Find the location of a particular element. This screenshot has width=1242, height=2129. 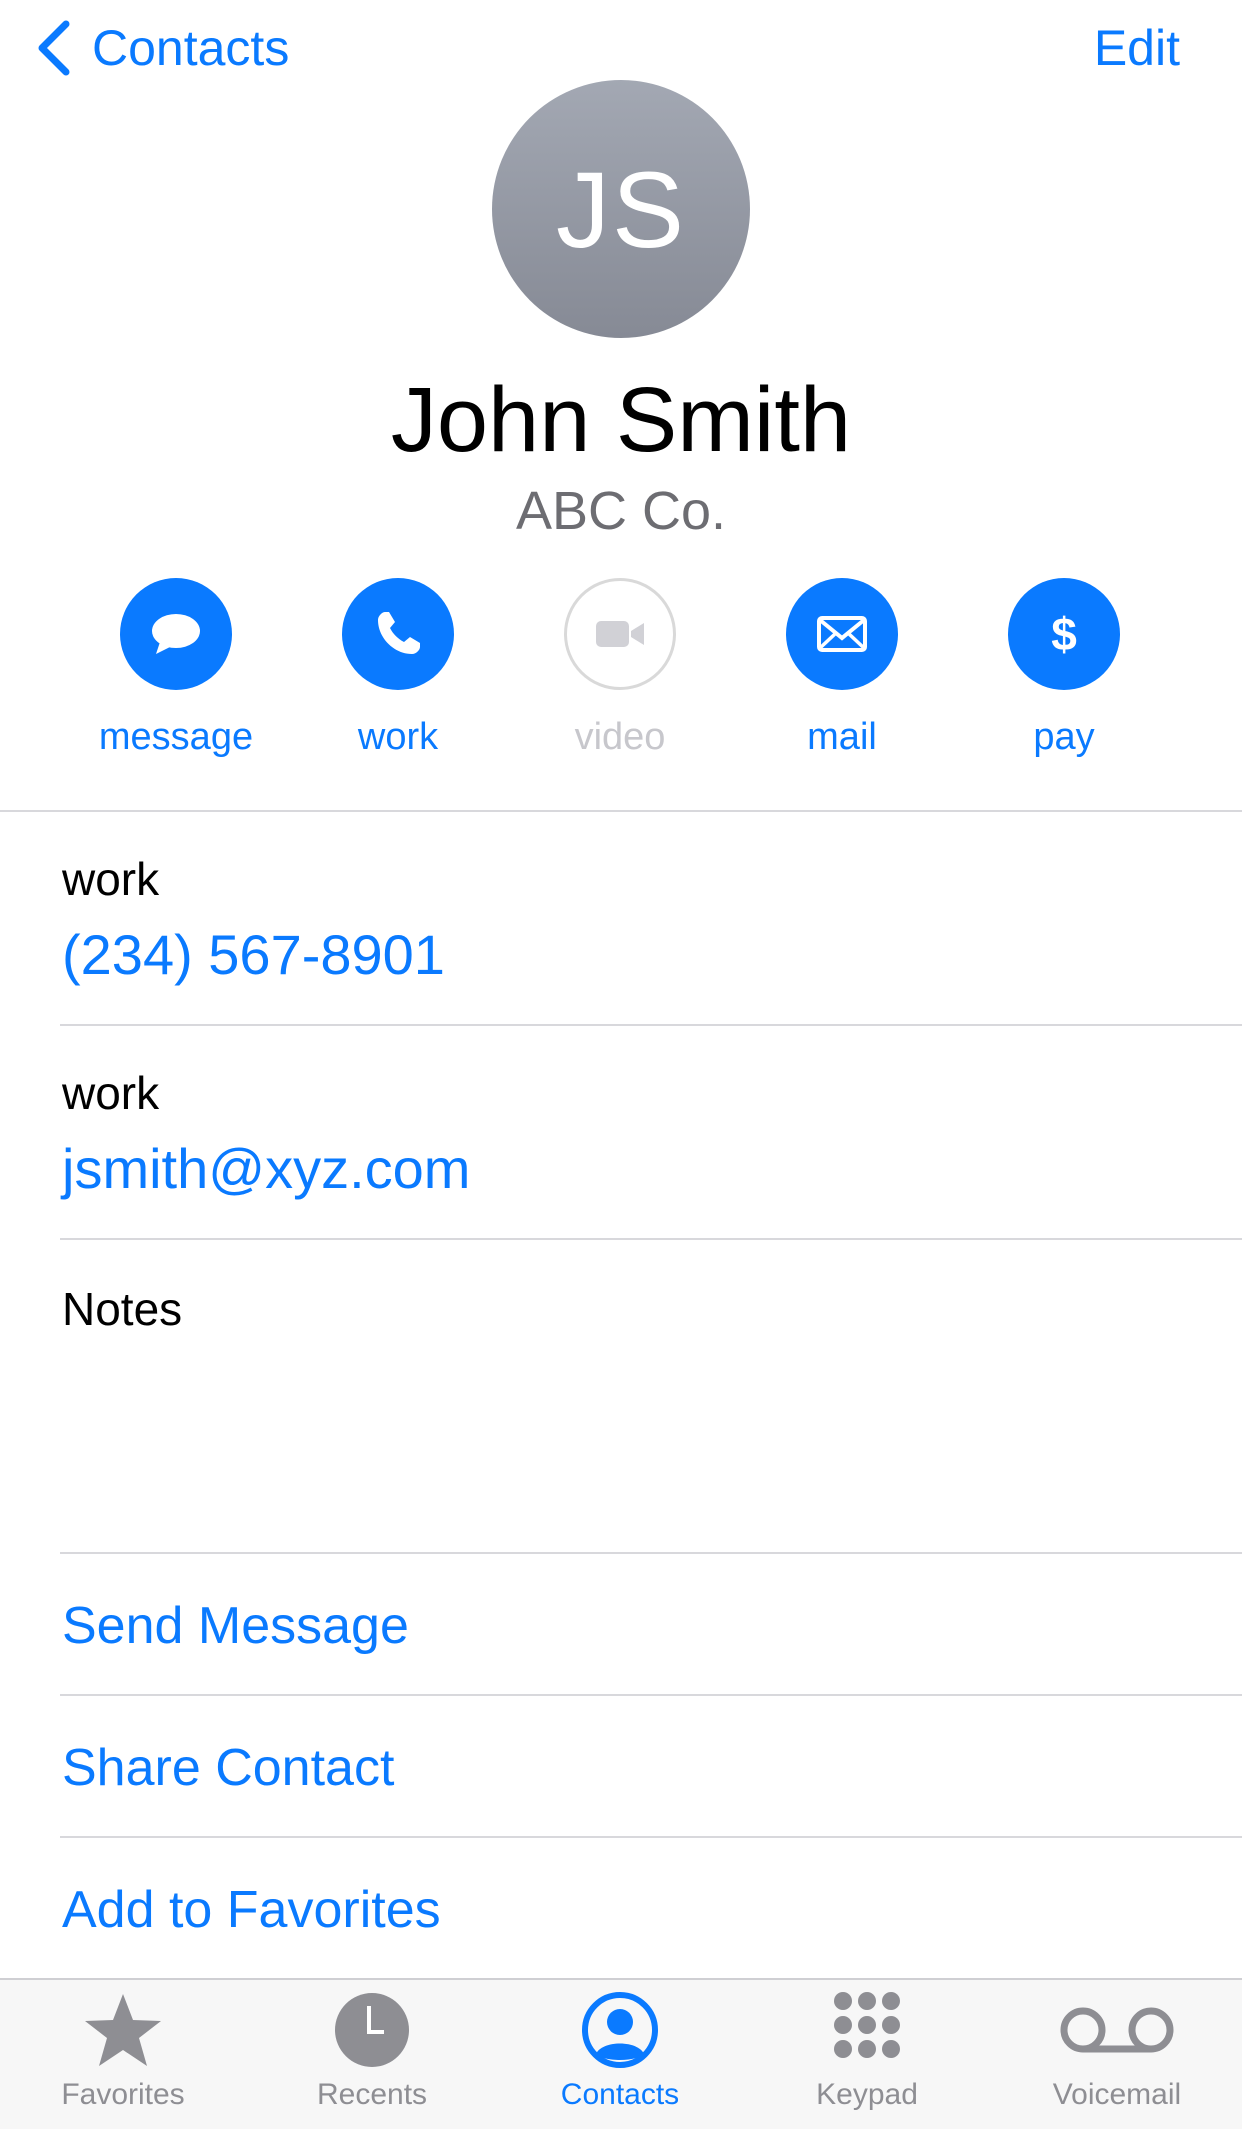

star-icon is located at coordinates (123, 2030).